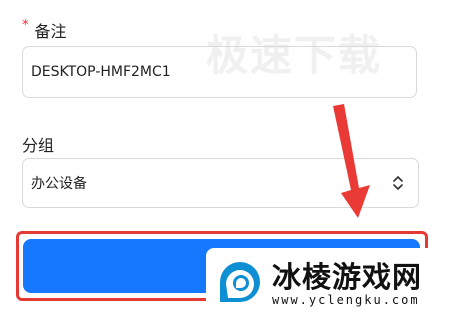  What do you see at coordinates (101, 72) in the screenshot?
I see `remark-input-value: DESKTOP-HMF2MC1` at bounding box center [101, 72].